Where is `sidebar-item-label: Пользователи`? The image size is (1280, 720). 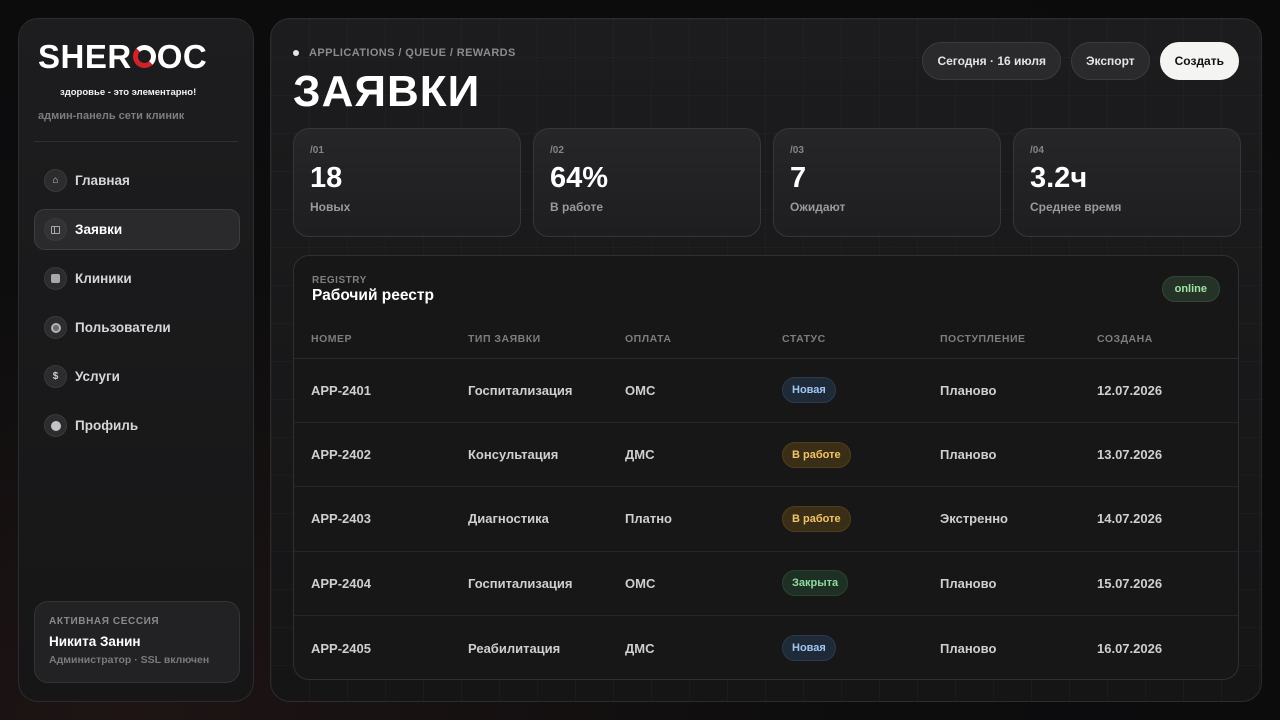
sidebar-item-label: Пользователи is located at coordinates (123, 327).